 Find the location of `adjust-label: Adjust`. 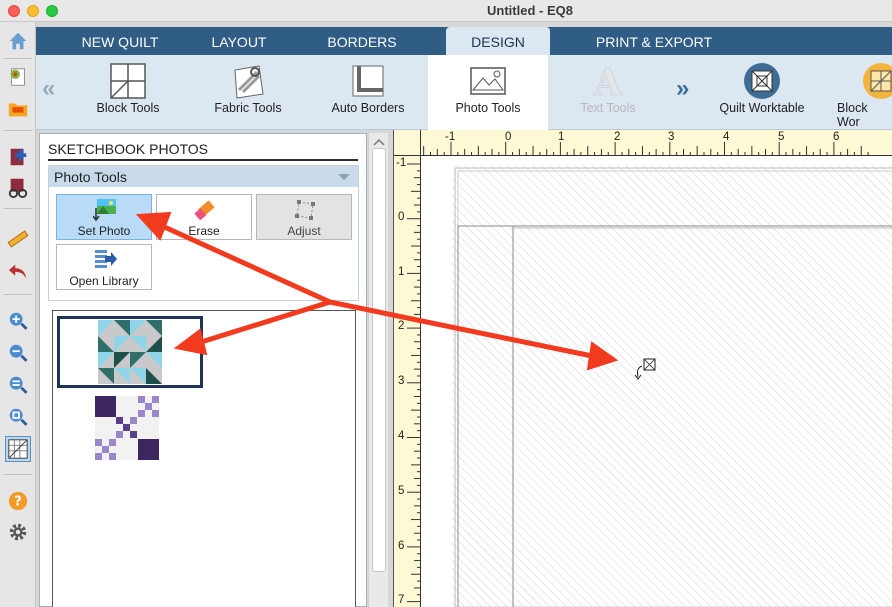

adjust-label: Adjust is located at coordinates (304, 231).